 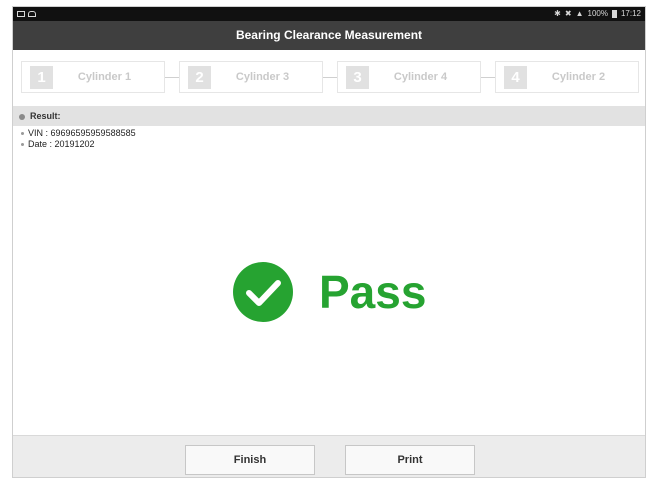 I want to click on image-icon, so click(x=21, y=14).